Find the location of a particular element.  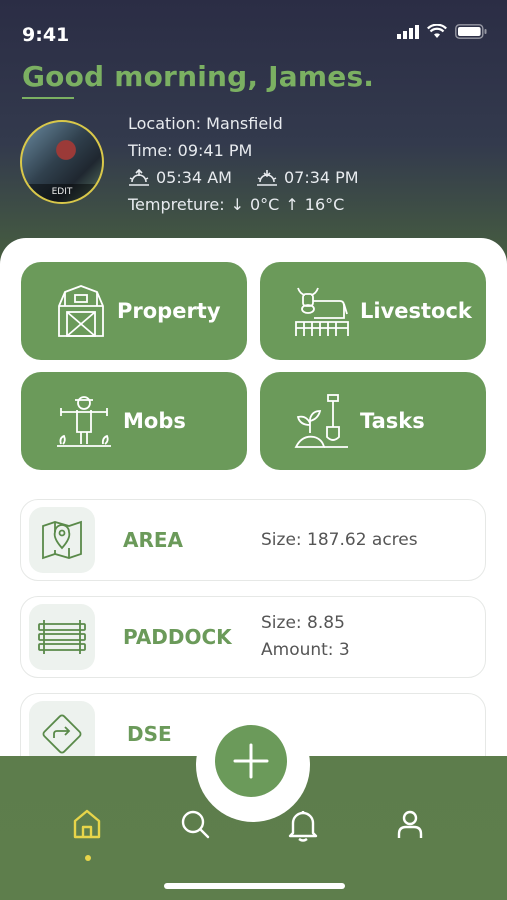

wifi-icon is located at coordinates (437, 31).